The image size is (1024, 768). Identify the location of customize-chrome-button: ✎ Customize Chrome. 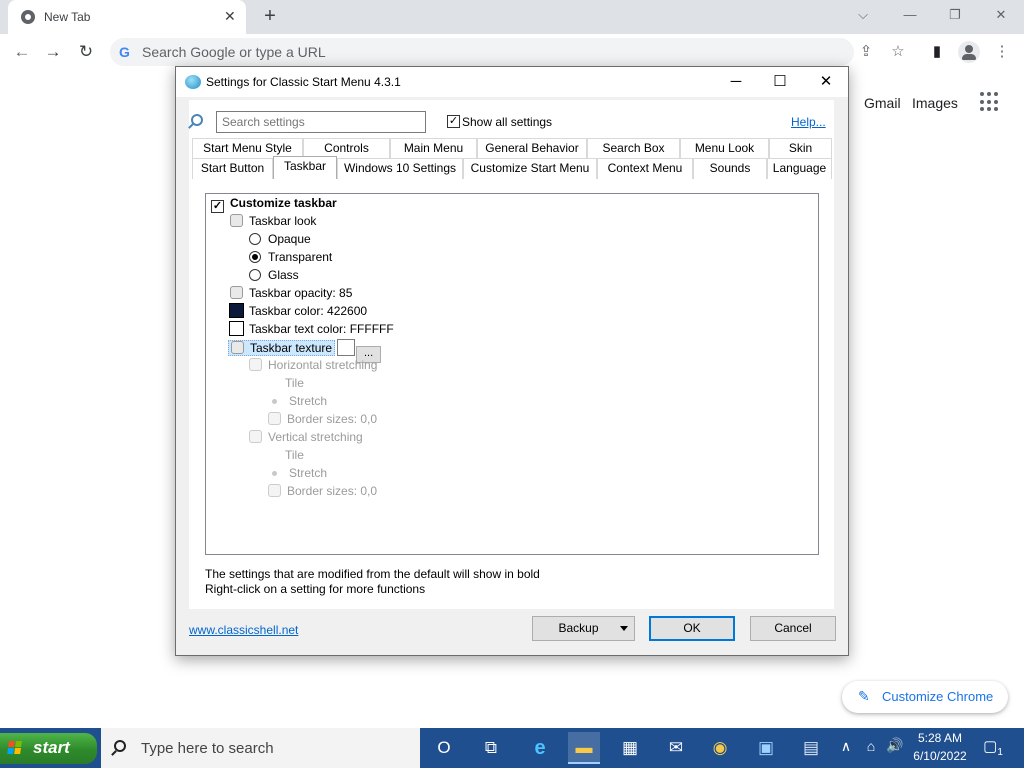
(925, 697).